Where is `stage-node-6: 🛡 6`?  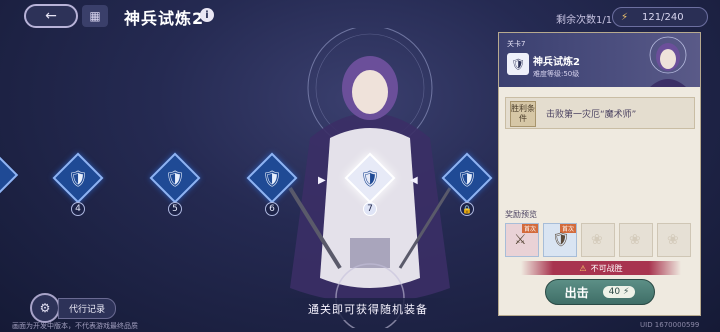
stage-node-6: 🛡 6 is located at coordinates (272, 184).